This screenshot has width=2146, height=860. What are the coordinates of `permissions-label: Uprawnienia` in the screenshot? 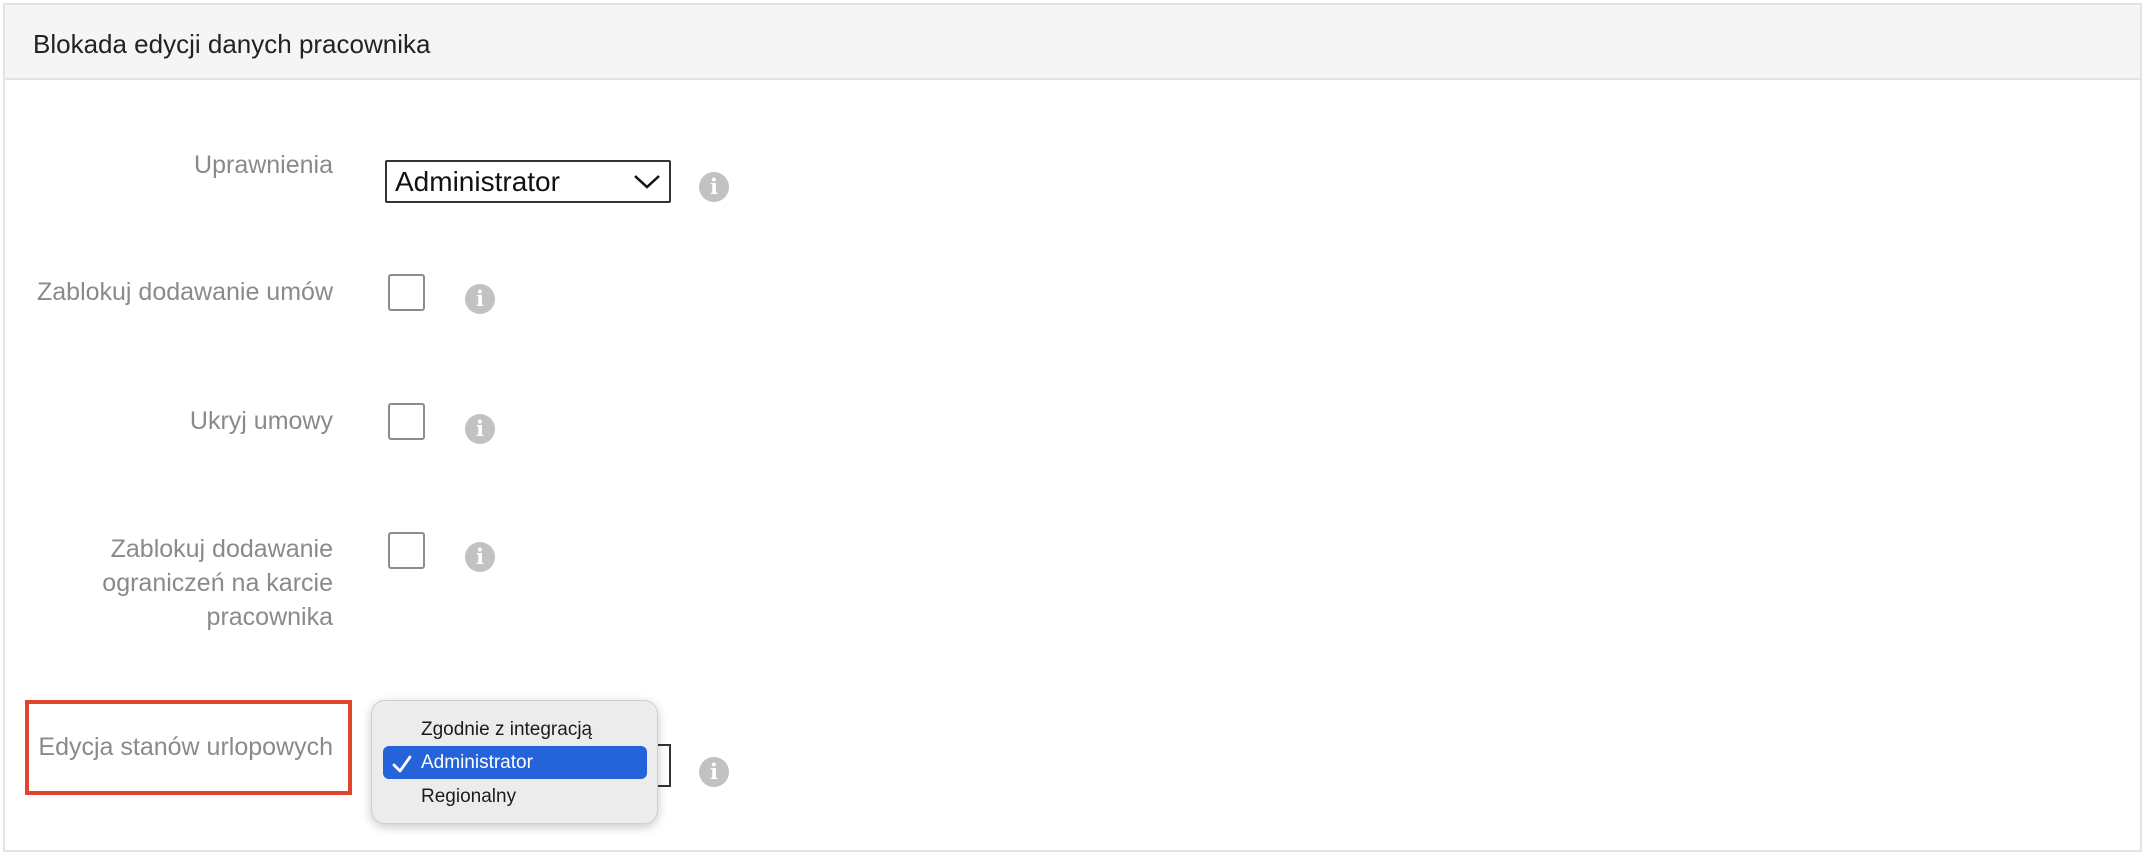 It's located at (263, 165).